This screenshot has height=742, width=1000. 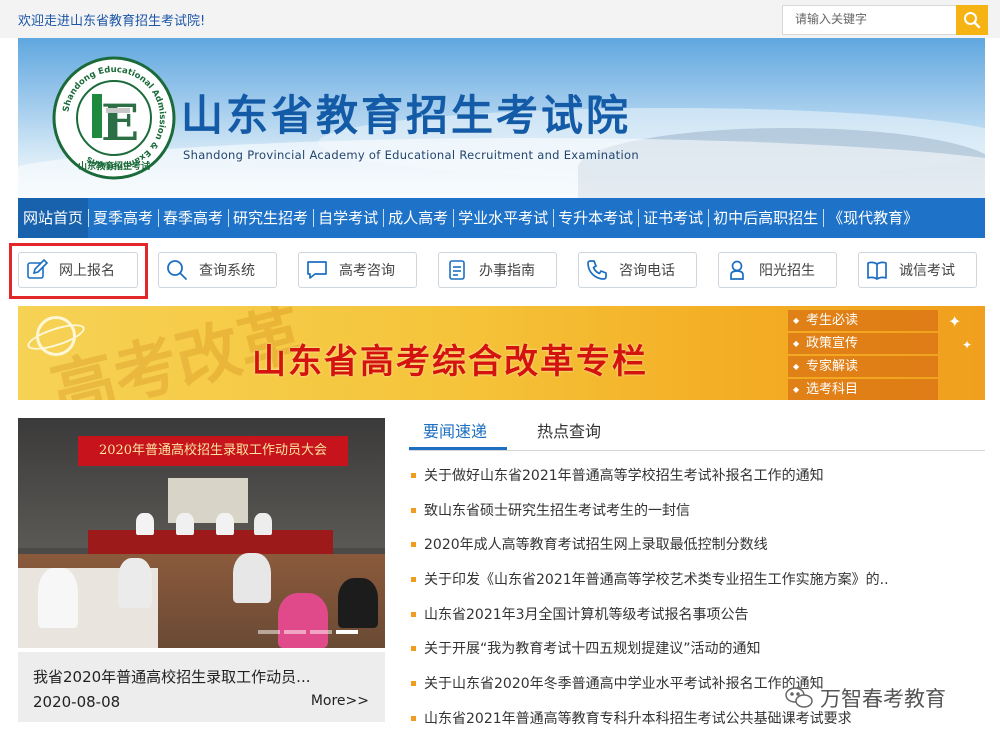 I want to click on quick-label: 咨询电话, so click(x=647, y=271).